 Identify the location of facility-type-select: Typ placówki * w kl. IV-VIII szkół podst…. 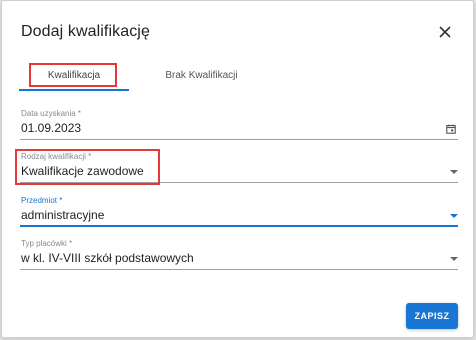
(239, 254).